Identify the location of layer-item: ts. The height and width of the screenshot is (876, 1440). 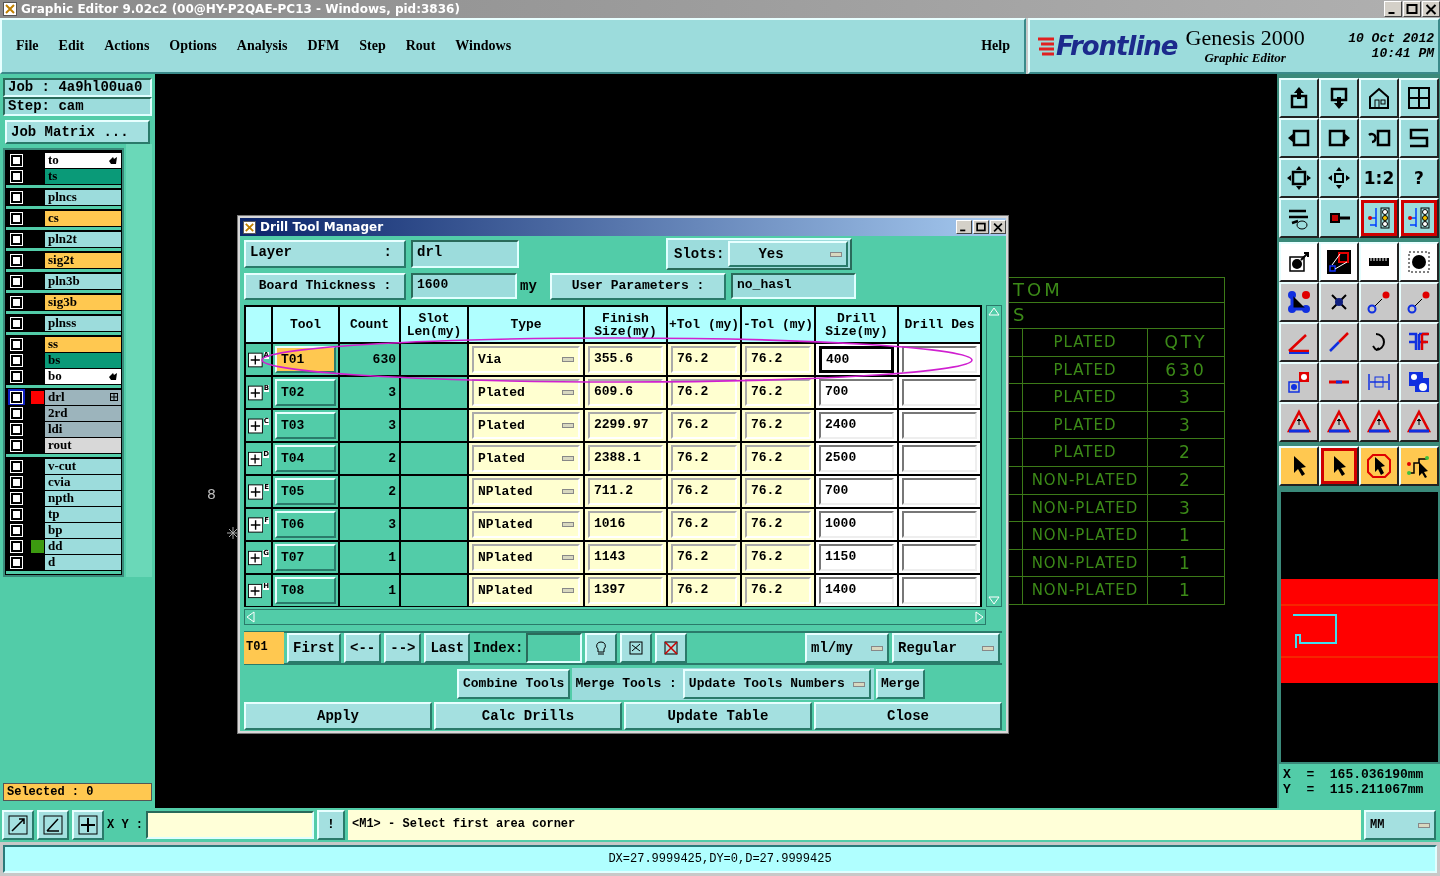
(83, 176).